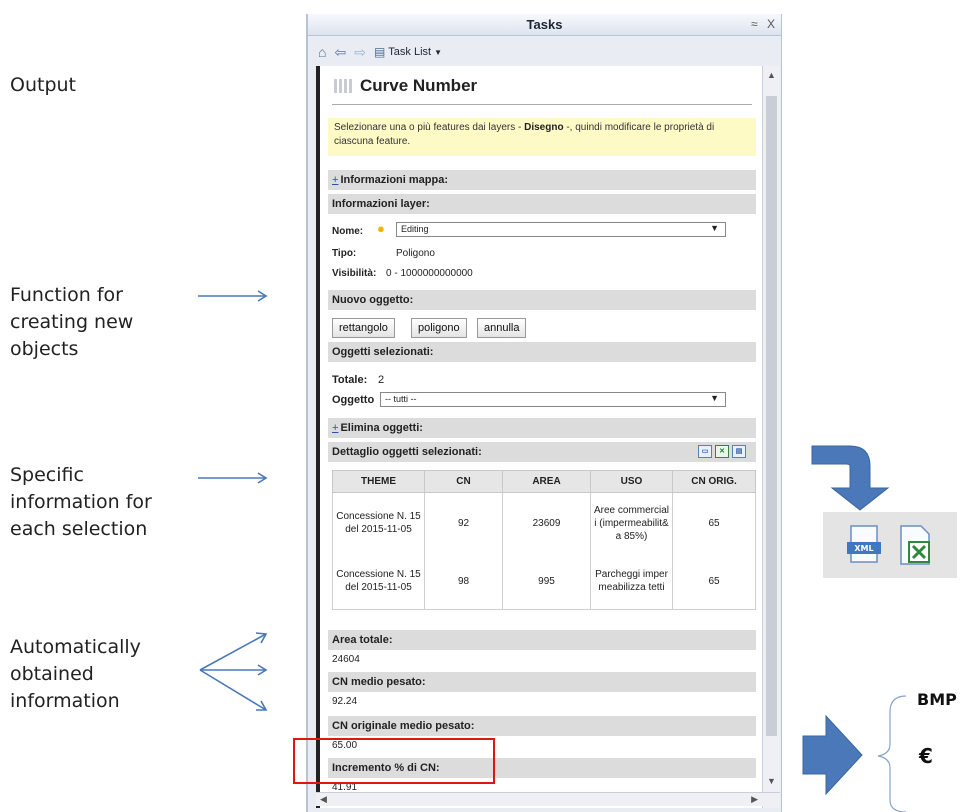  I want to click on polygon-button: poligono, so click(439, 328).